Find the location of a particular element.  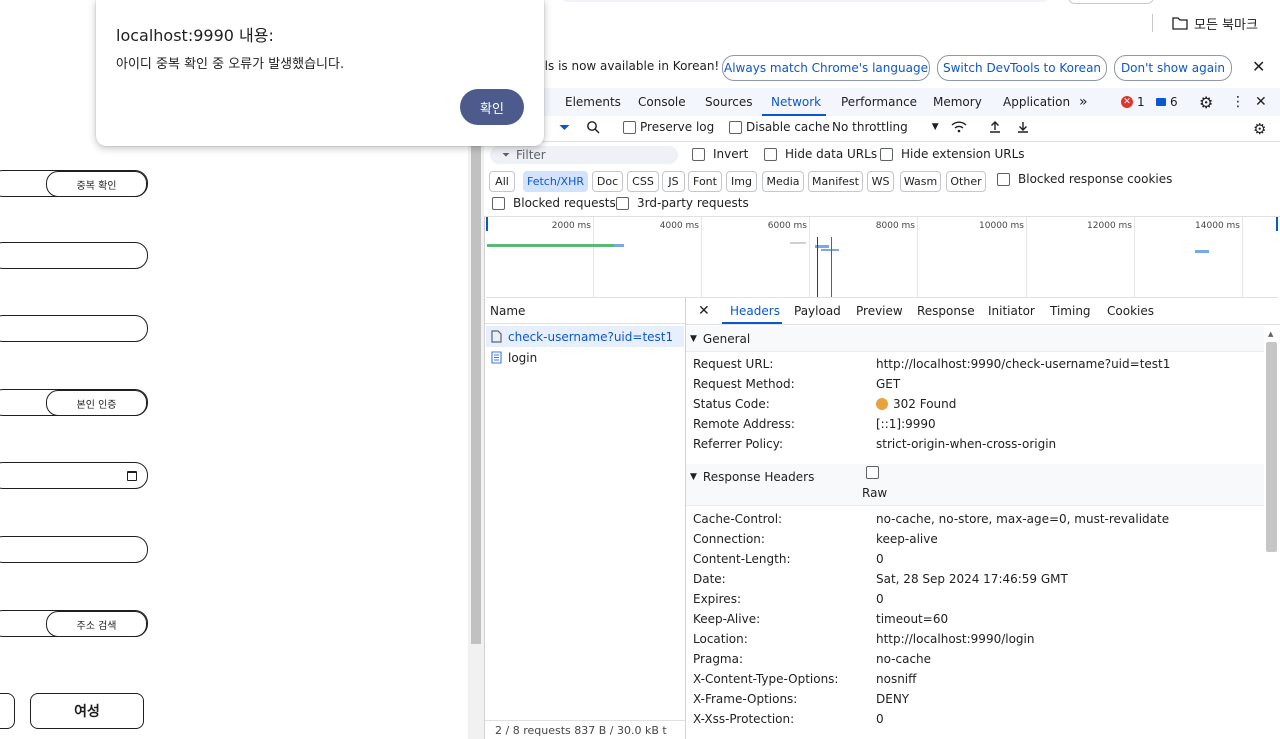

timeline-handle-left is located at coordinates (487, 224).